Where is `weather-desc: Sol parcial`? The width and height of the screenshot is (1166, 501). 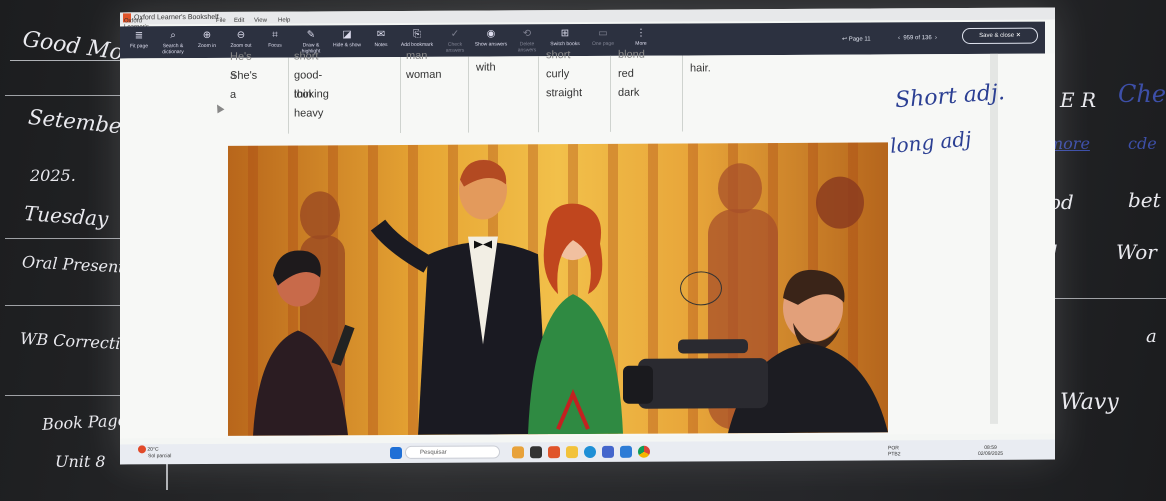
weather-desc: Sol parcial is located at coordinates (160, 456).